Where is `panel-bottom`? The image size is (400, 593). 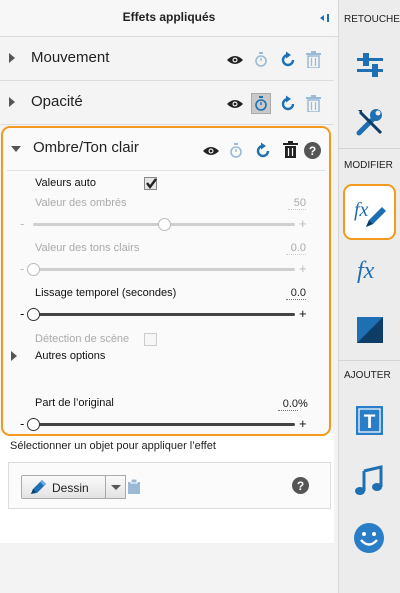 panel-bottom is located at coordinates (169, 568).